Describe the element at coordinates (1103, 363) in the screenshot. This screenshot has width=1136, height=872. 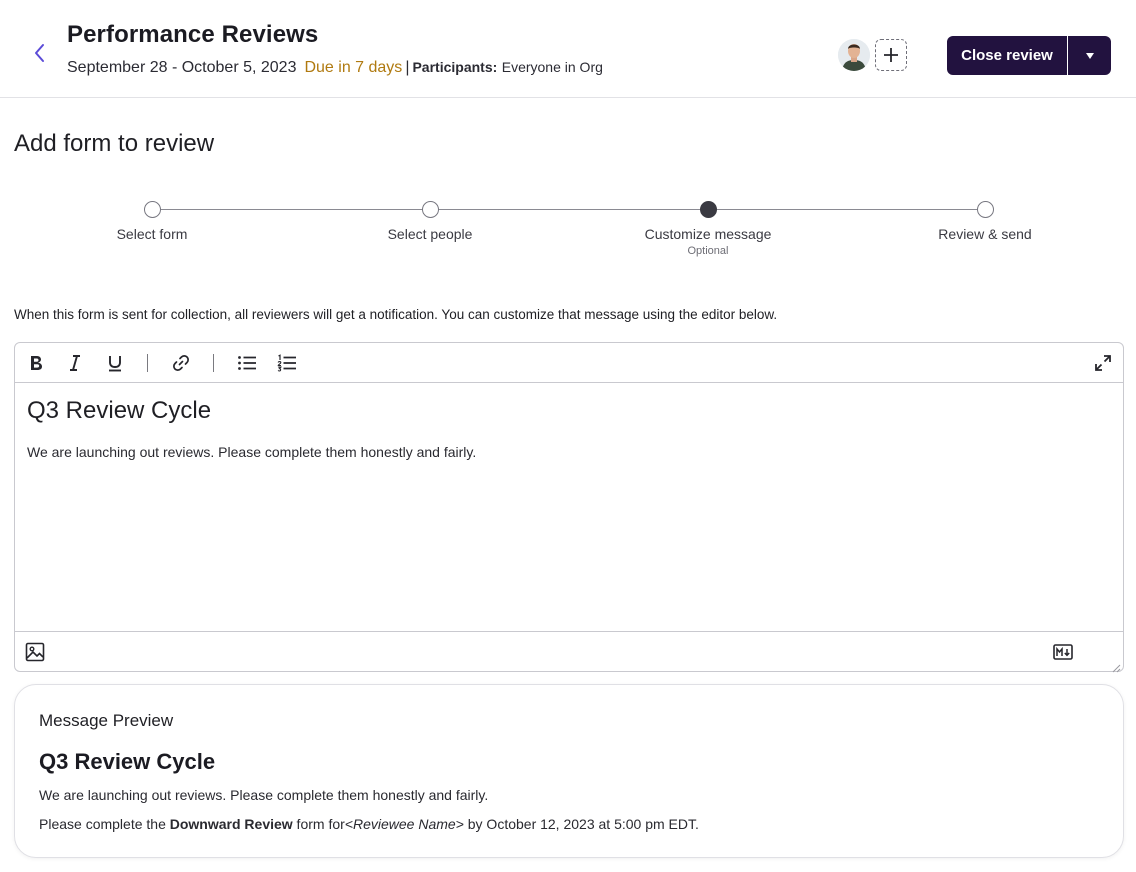
I see `expand-icon` at that location.